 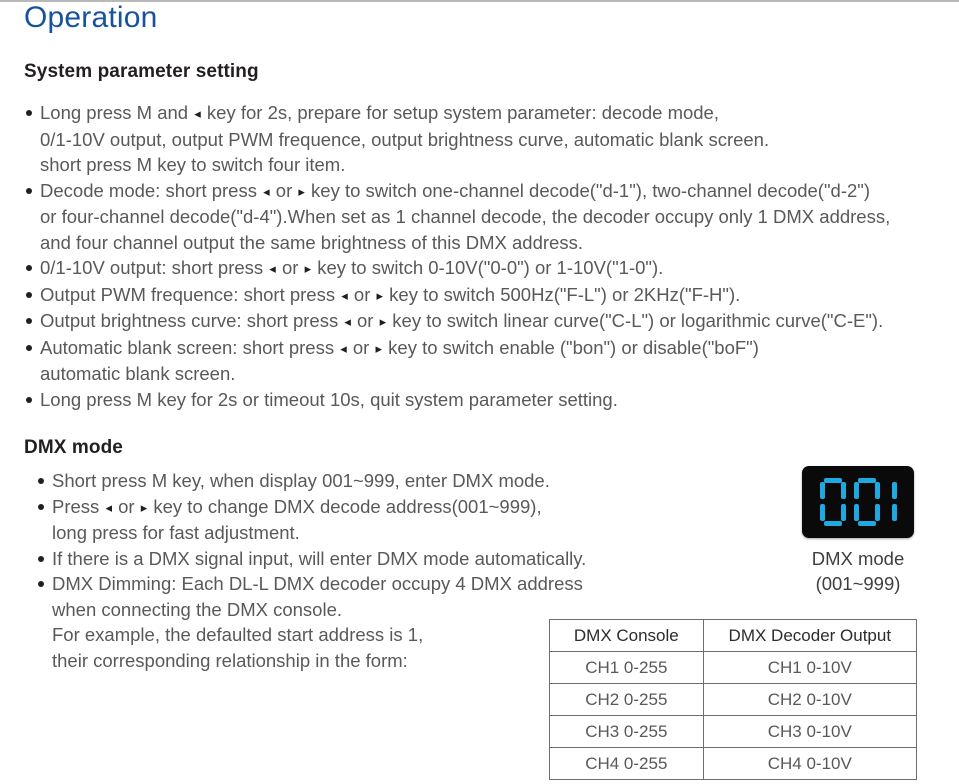 I want to click on system-parameter-line: short press M key to switch four item., so click(x=193, y=164).